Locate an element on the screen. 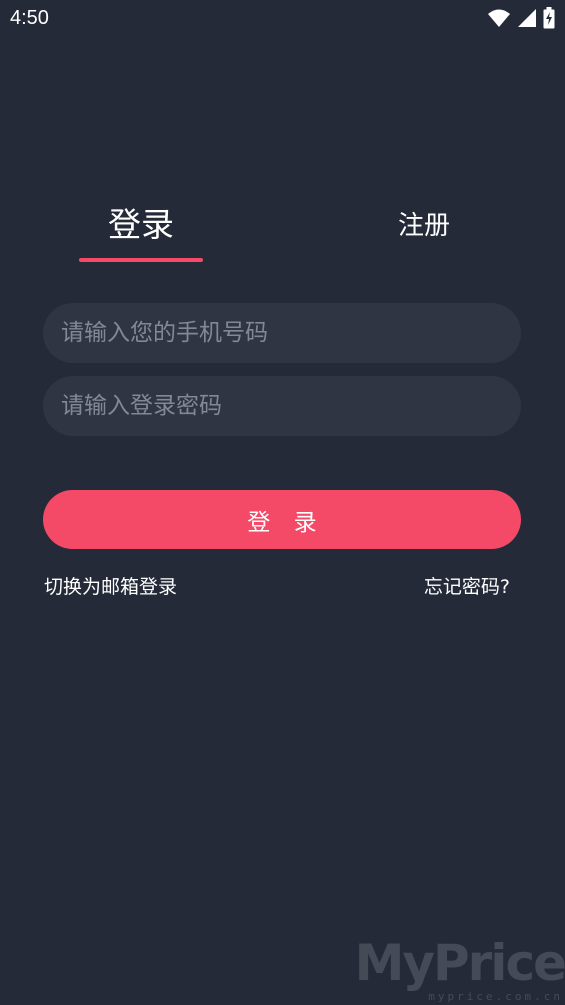  password-input-container is located at coordinates (282, 406).